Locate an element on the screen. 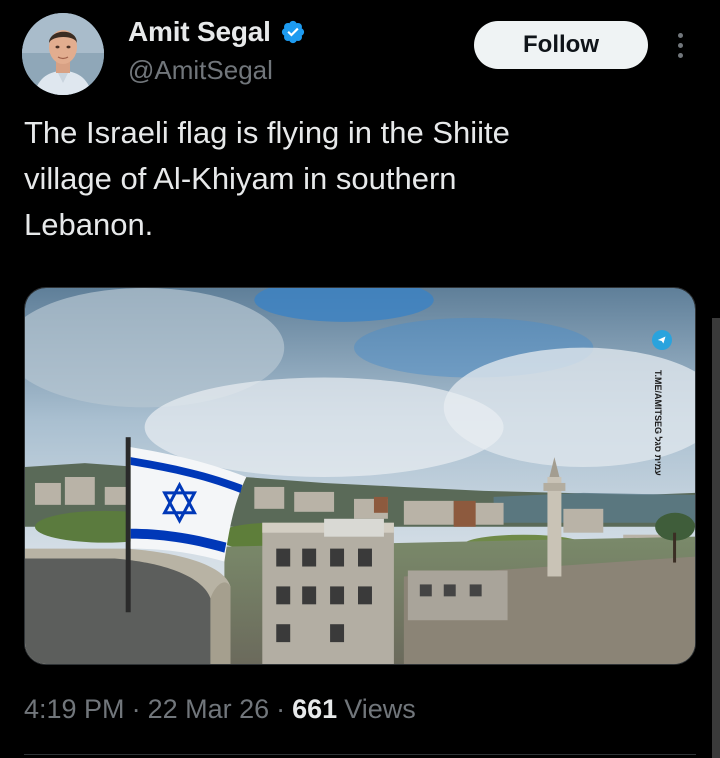 This screenshot has height=758, width=720. views-count: 661 is located at coordinates (315, 709).